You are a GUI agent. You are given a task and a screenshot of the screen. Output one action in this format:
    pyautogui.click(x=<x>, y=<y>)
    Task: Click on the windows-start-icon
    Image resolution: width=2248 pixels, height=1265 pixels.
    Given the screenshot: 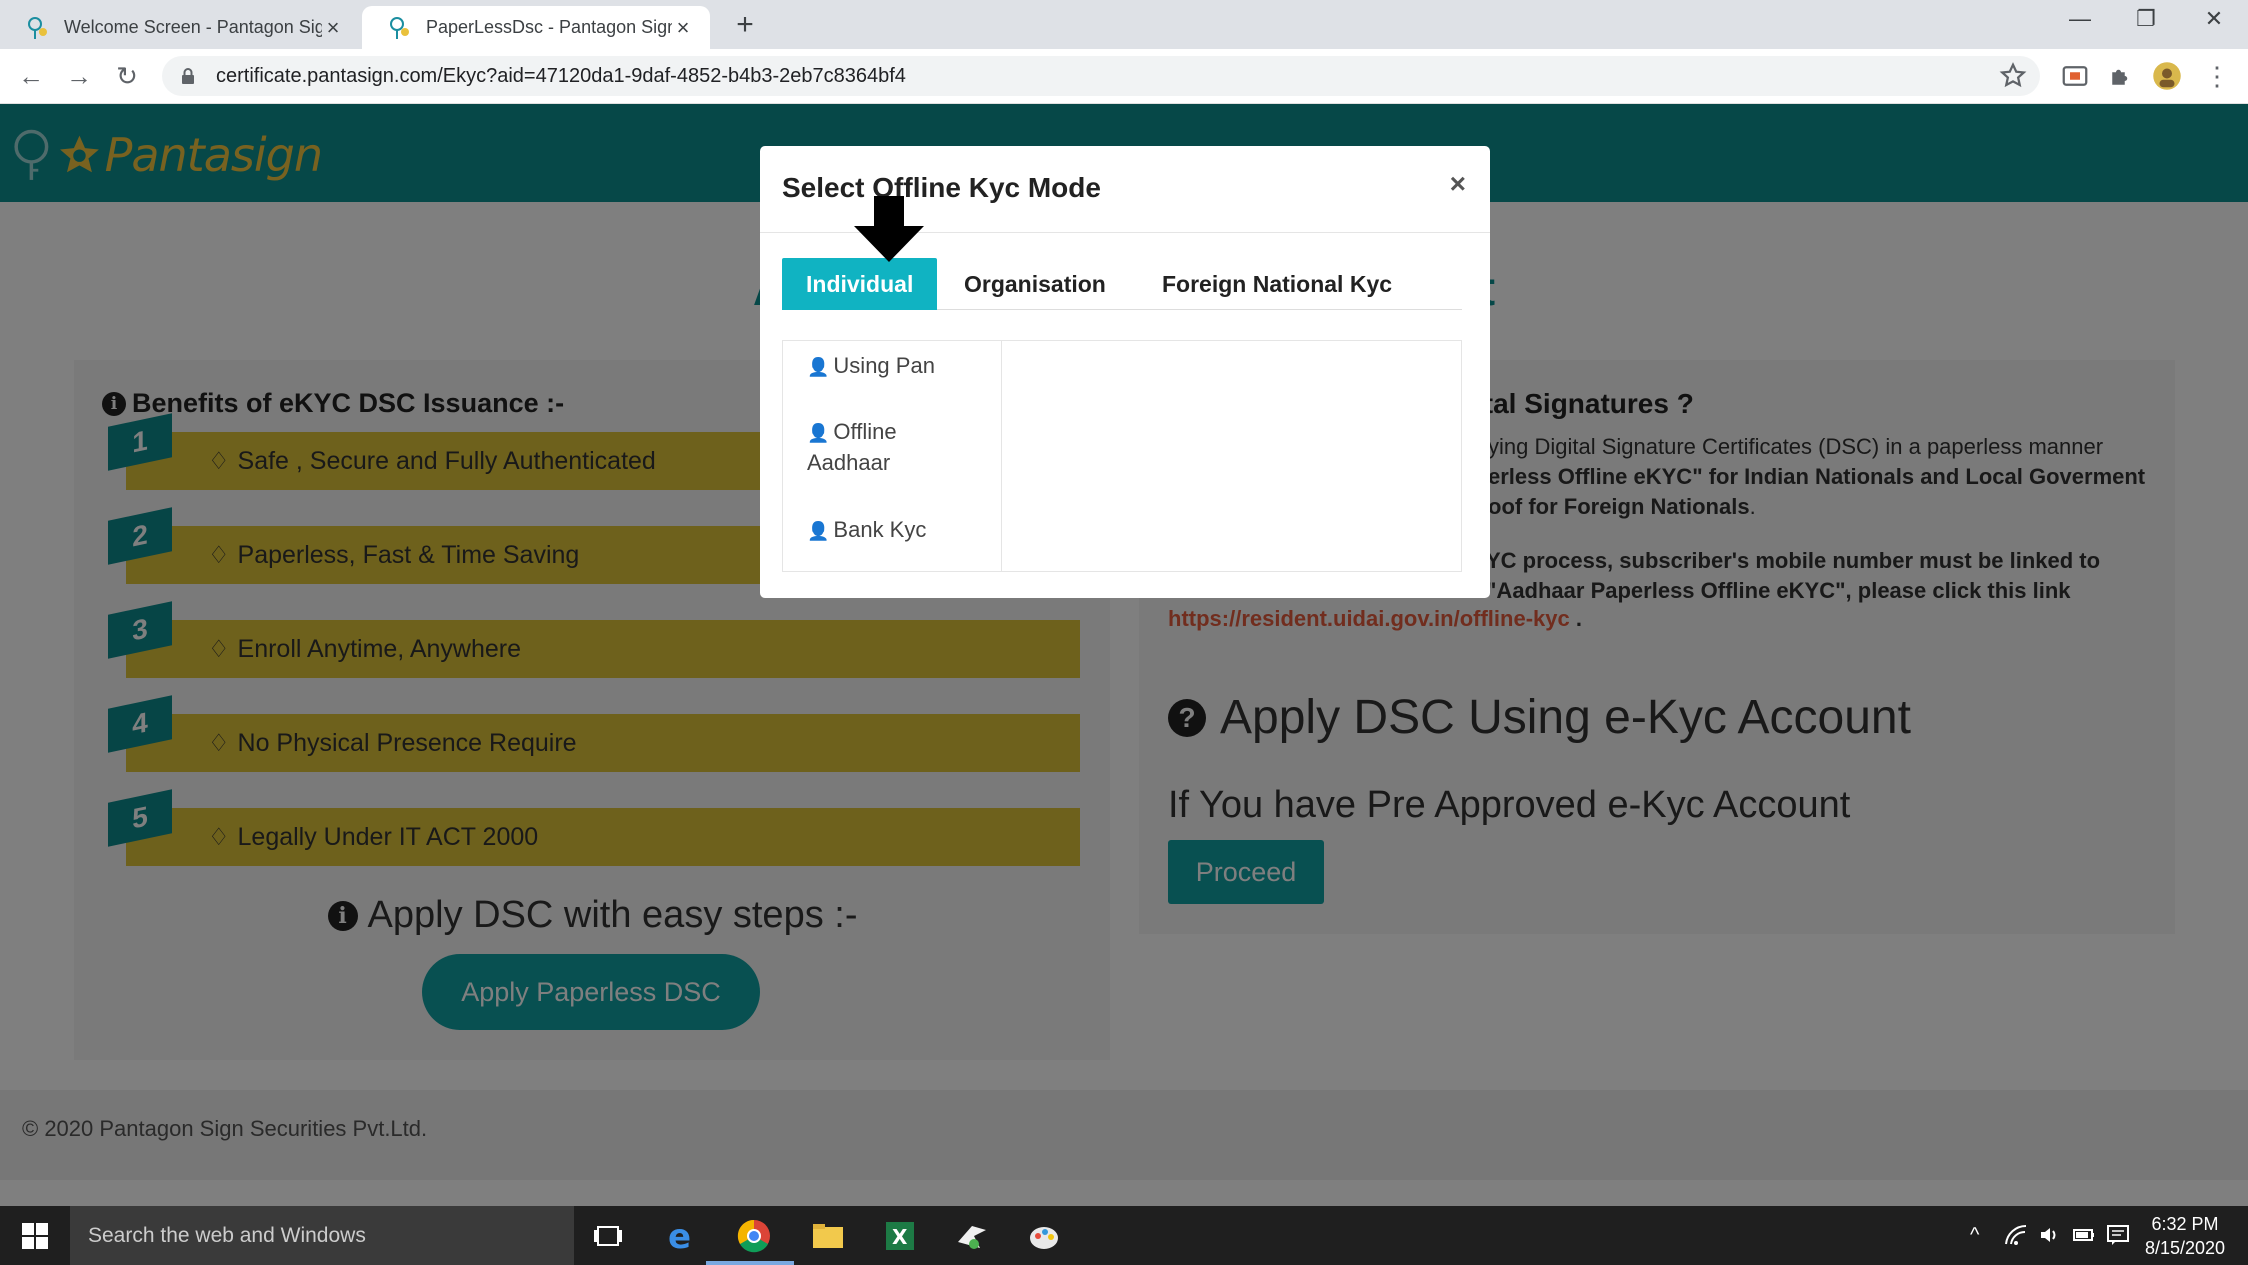 What is the action you would take?
    pyautogui.click(x=35, y=1236)
    